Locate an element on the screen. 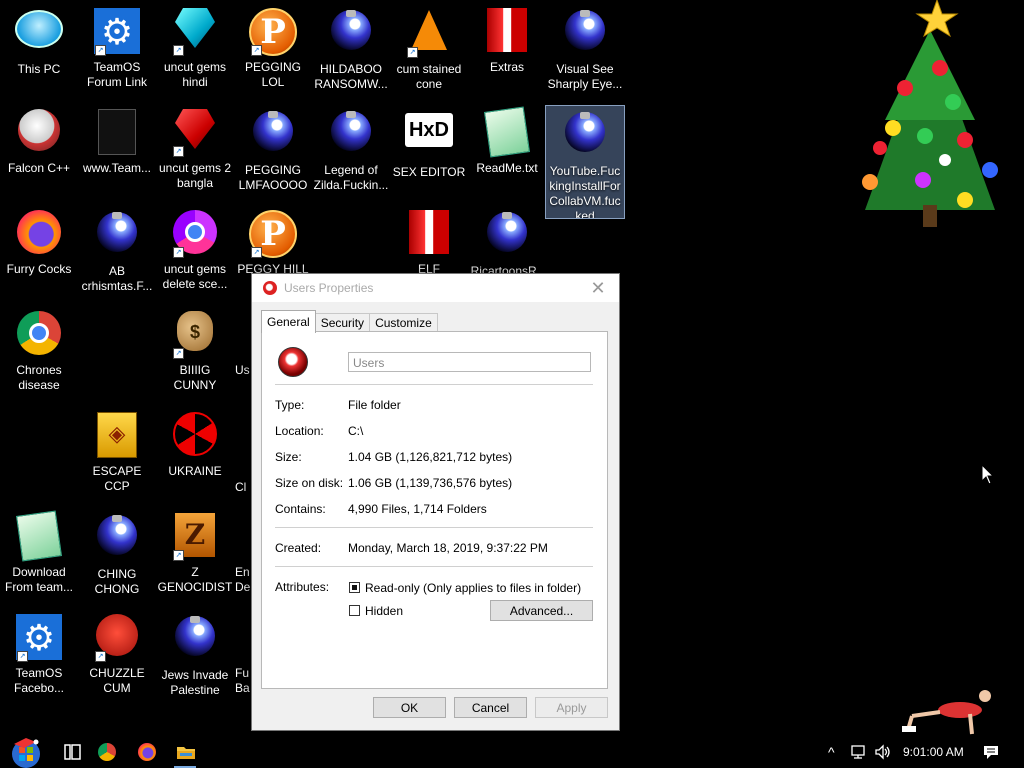 The width and height of the screenshot is (1024, 768). desktop-icon-chrones-disease: Chrones disease is located at coordinates (39, 355).